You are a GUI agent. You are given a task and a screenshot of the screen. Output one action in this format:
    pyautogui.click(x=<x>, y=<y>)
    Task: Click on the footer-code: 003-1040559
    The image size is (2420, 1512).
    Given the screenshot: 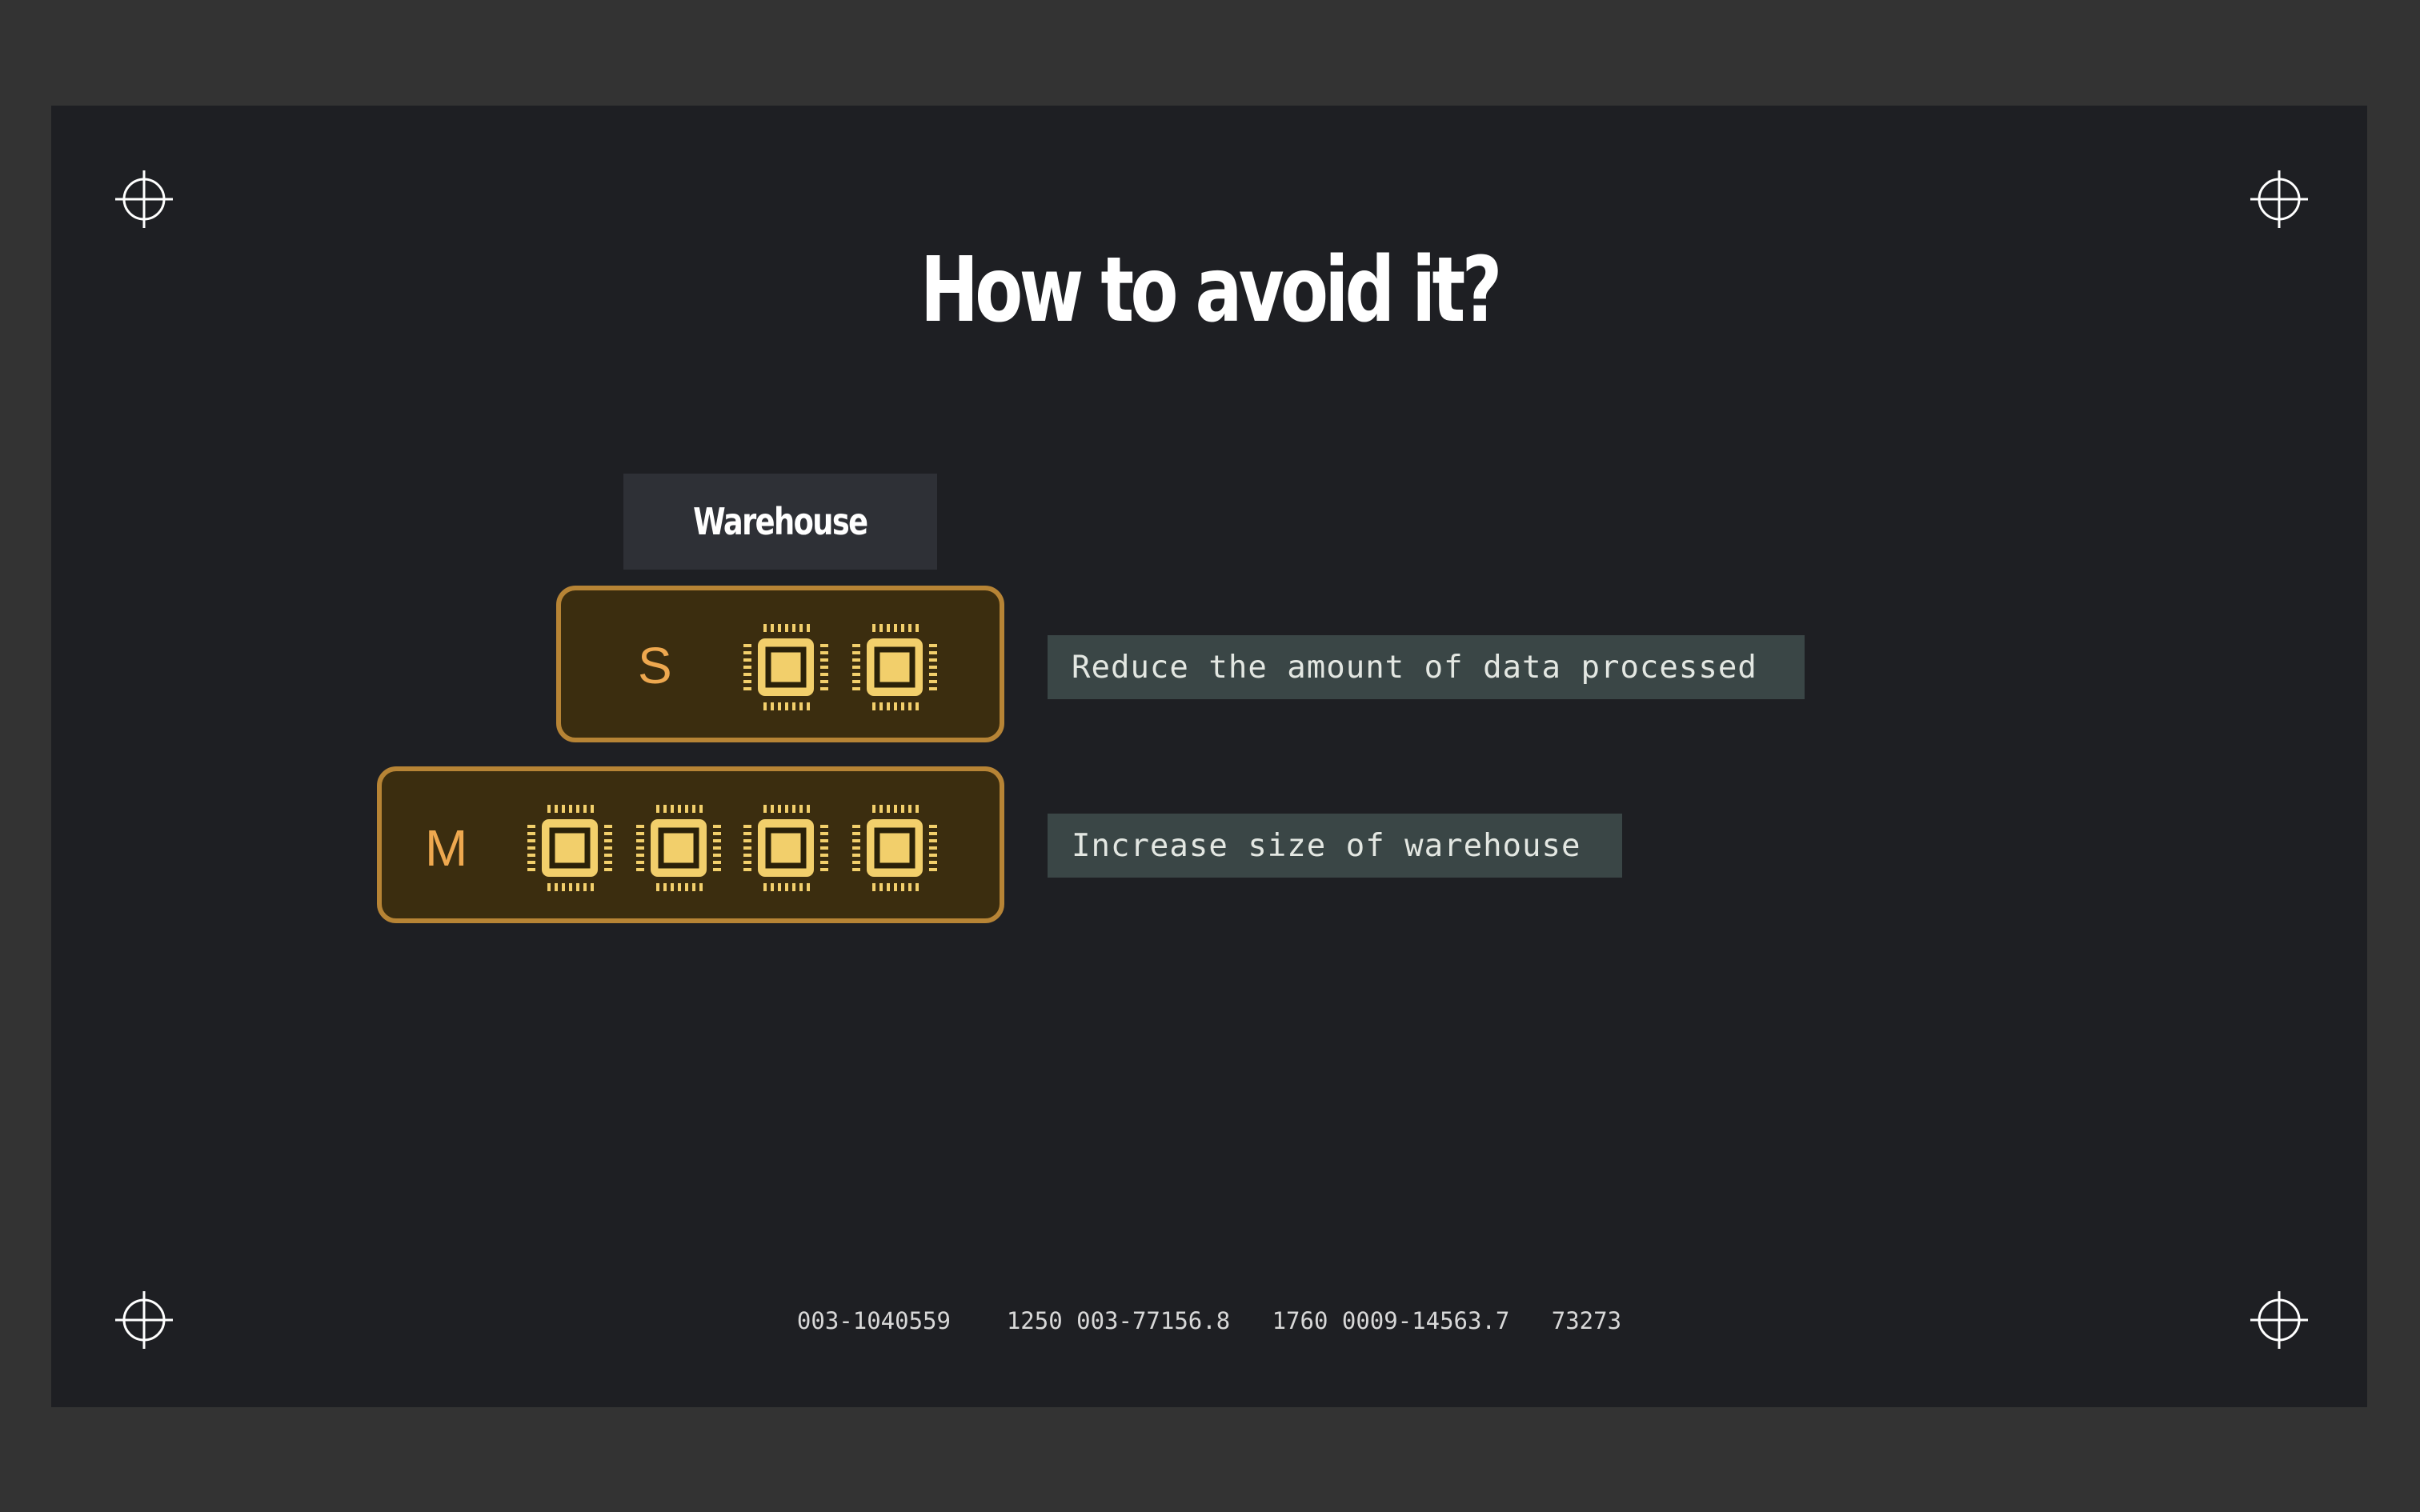 What is the action you would take?
    pyautogui.click(x=873, y=1320)
    